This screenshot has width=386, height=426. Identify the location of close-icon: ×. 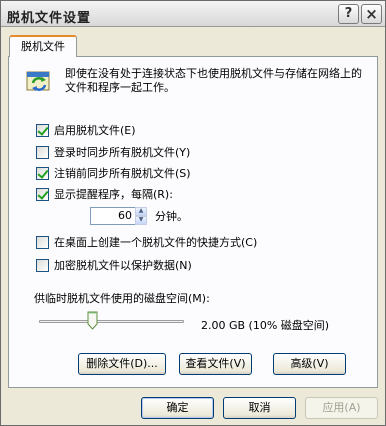
(371, 14).